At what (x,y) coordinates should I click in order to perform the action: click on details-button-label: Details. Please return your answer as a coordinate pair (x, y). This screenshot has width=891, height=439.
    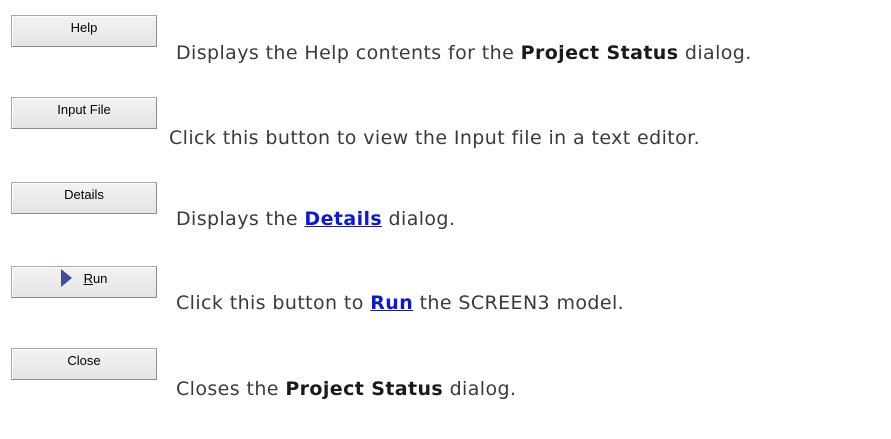
    Looking at the image, I should click on (84, 194).